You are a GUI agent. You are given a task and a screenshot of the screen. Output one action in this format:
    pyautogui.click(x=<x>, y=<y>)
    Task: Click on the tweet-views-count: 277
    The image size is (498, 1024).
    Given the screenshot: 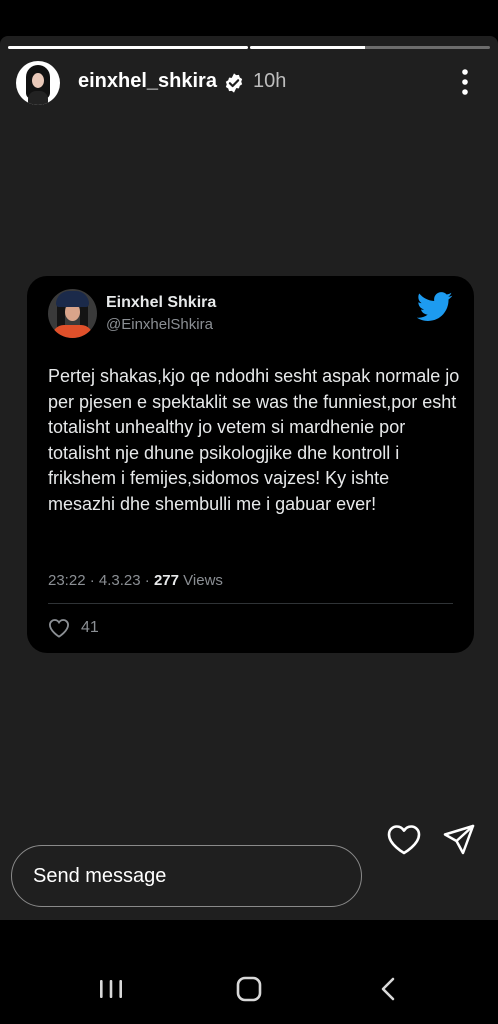 What is the action you would take?
    pyautogui.click(x=166, y=580)
    